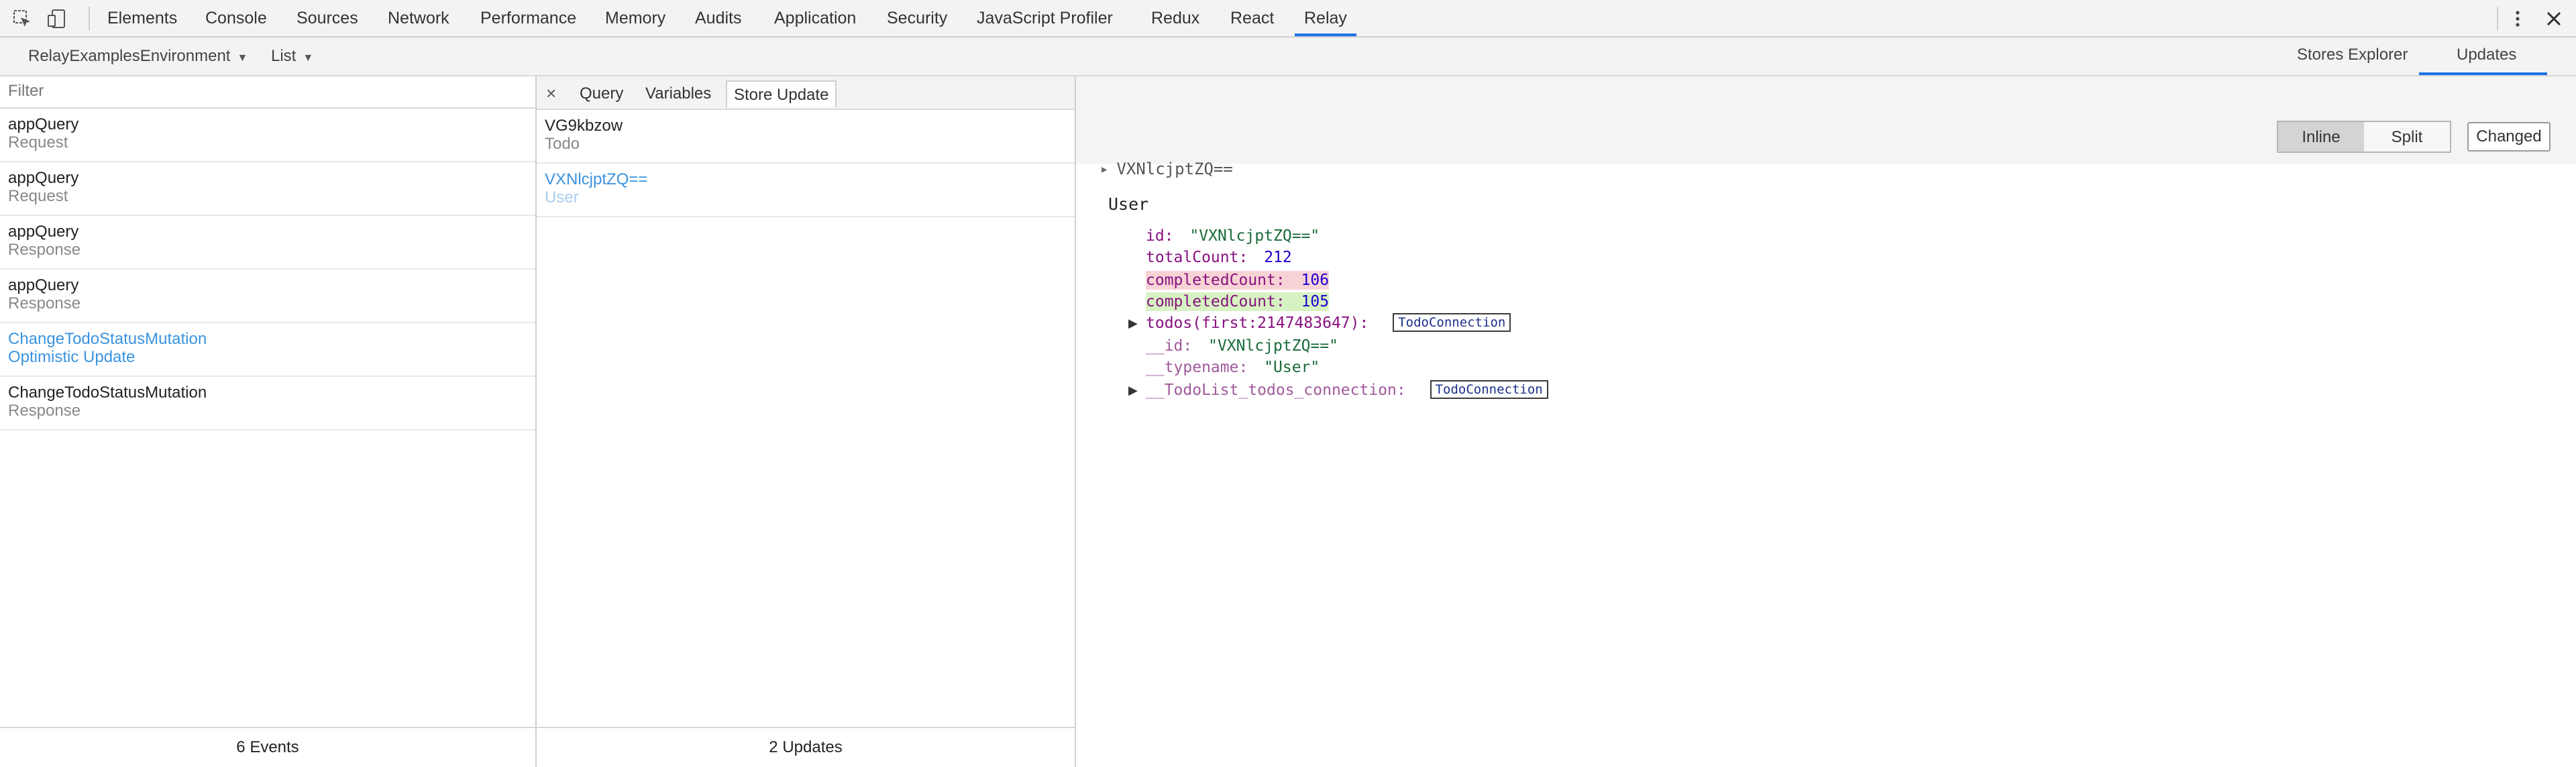  Describe the element at coordinates (678, 93) in the screenshot. I see `tab-variables: Variables` at that location.